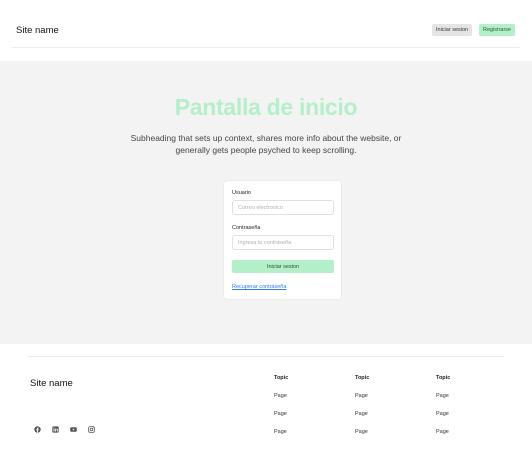 This screenshot has height=453, width=532. I want to click on youtube-icon, so click(73, 429).